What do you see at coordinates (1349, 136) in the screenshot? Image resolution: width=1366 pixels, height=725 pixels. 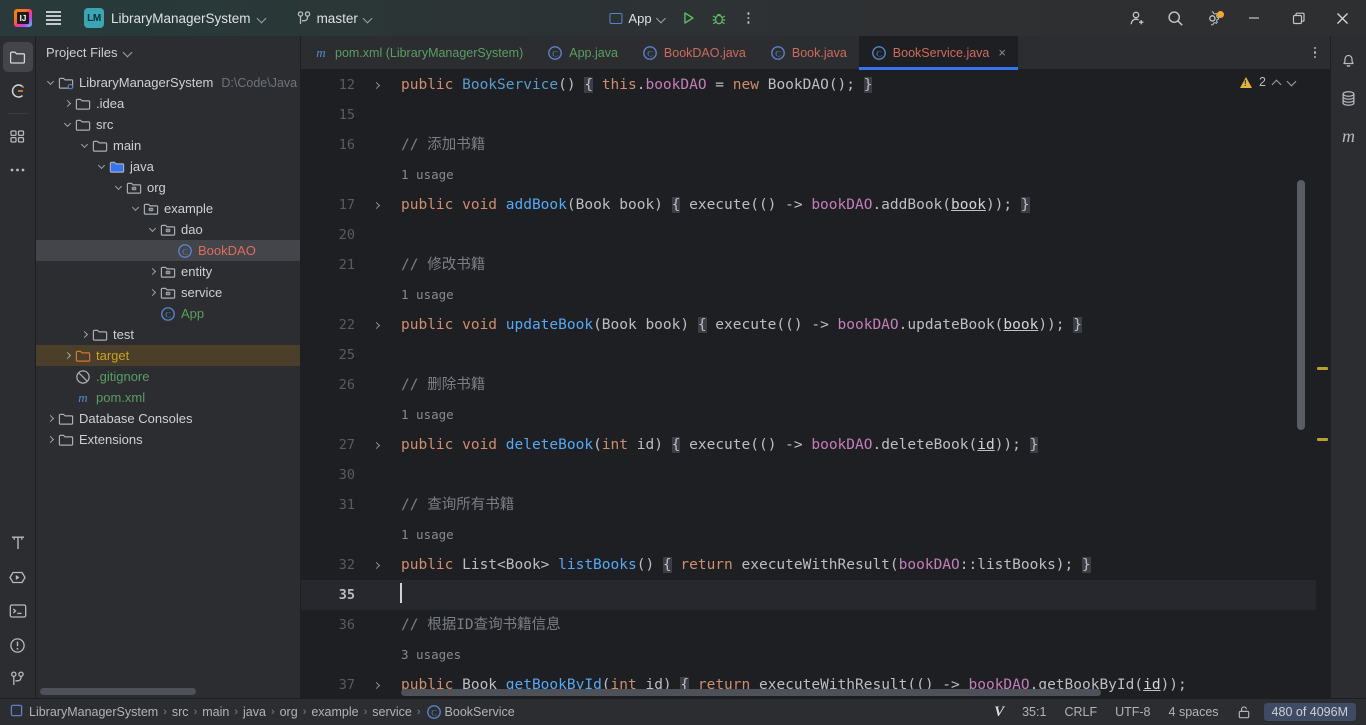 I see `maven-icon: m` at bounding box center [1349, 136].